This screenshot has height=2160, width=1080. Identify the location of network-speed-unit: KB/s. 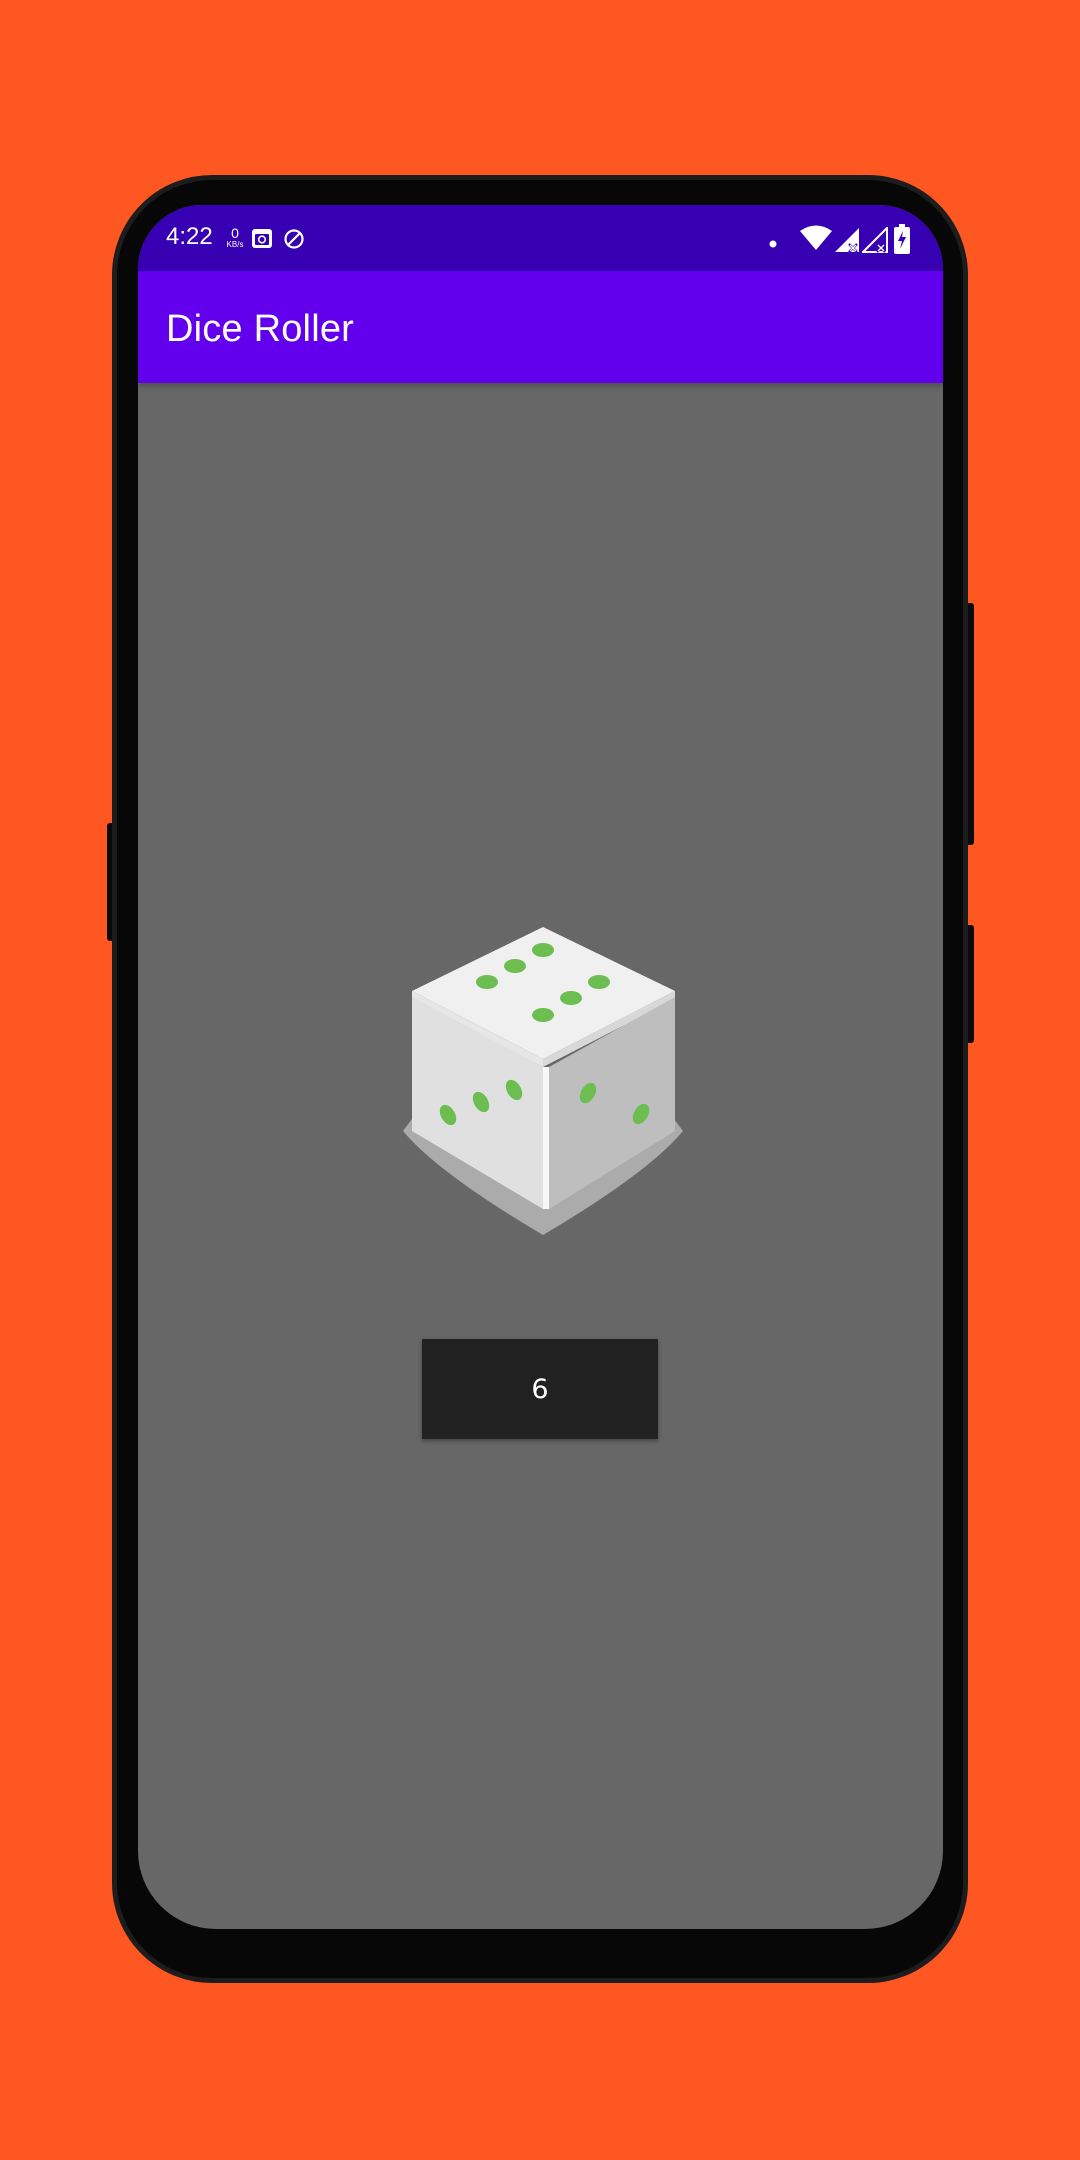
(235, 244).